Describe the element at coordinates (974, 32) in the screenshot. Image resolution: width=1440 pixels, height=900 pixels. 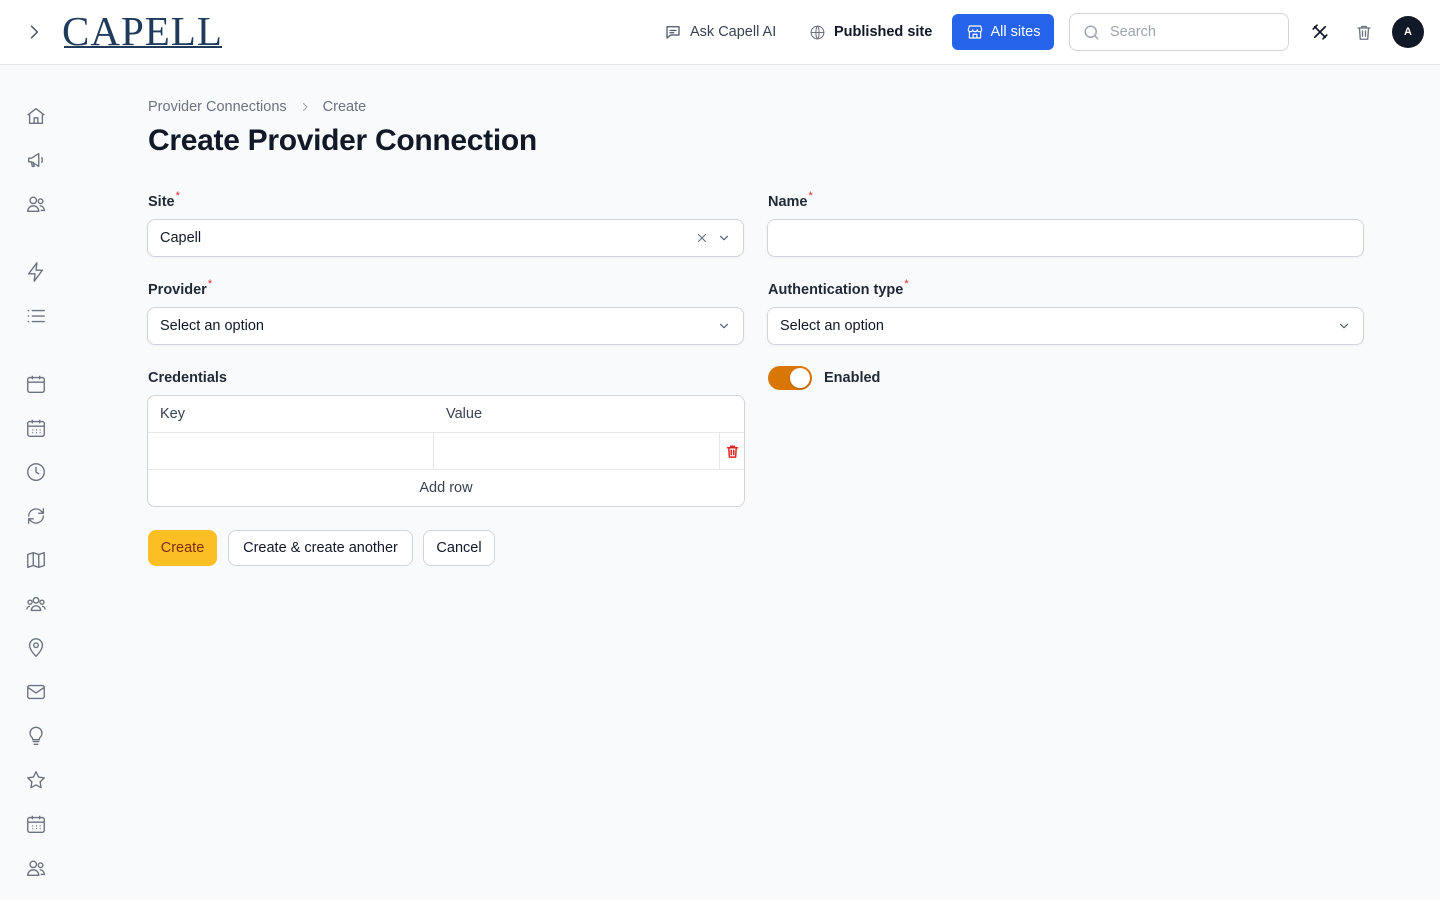
I see `storefront-icon` at that location.